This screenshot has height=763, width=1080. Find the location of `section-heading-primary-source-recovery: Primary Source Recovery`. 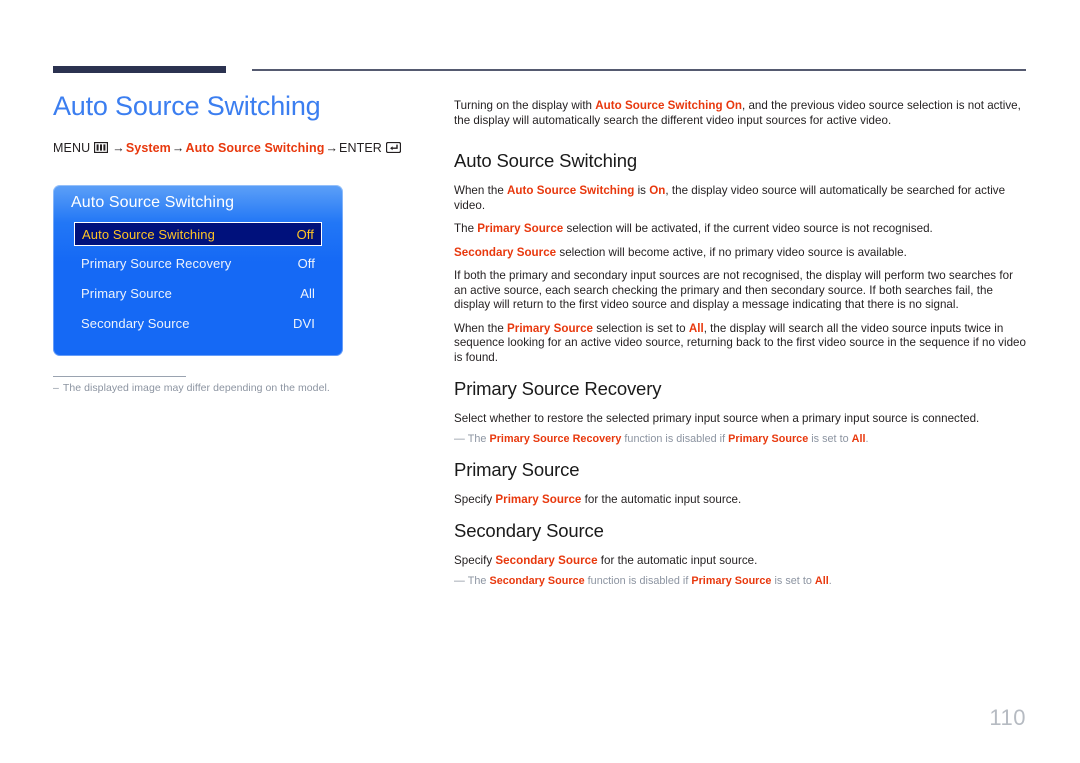

section-heading-primary-source-recovery: Primary Source Recovery is located at coordinates (558, 388).